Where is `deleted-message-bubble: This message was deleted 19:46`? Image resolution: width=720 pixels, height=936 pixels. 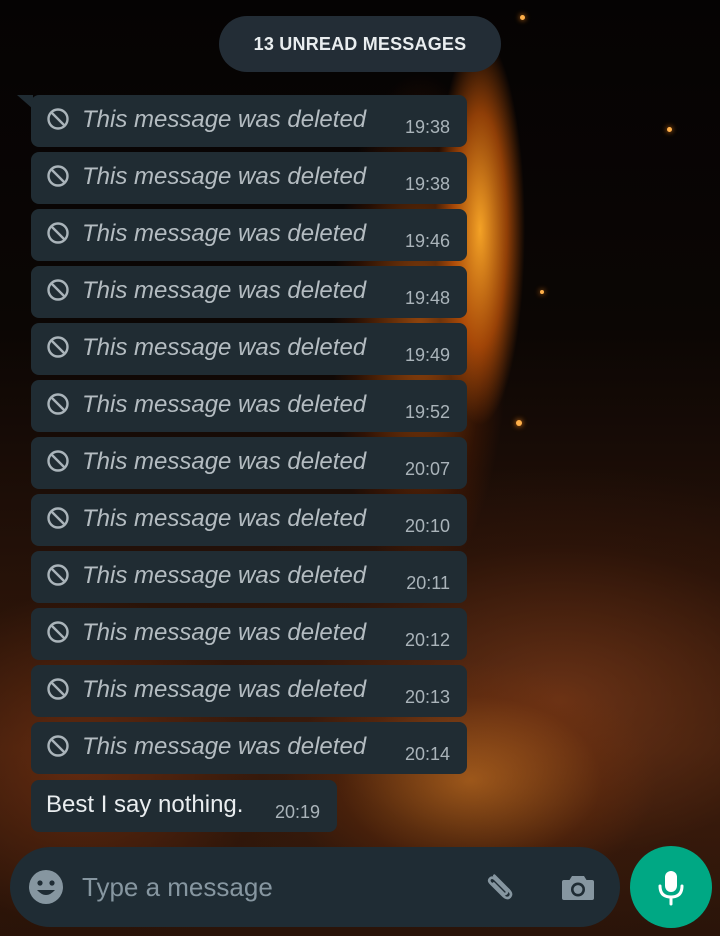
deleted-message-bubble: This message was deleted 19:46 is located at coordinates (249, 235).